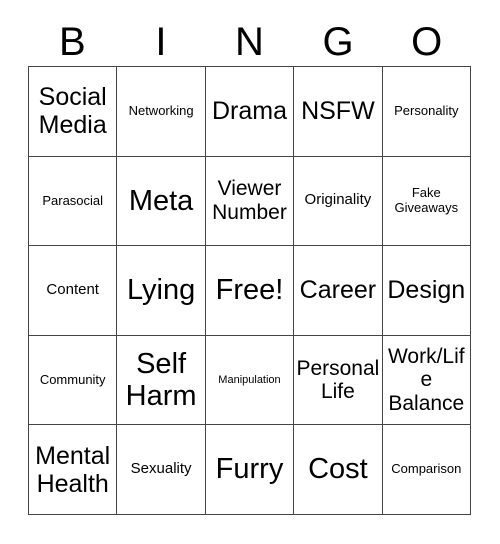  I want to click on bingo-cell-label: Cost, so click(338, 469).